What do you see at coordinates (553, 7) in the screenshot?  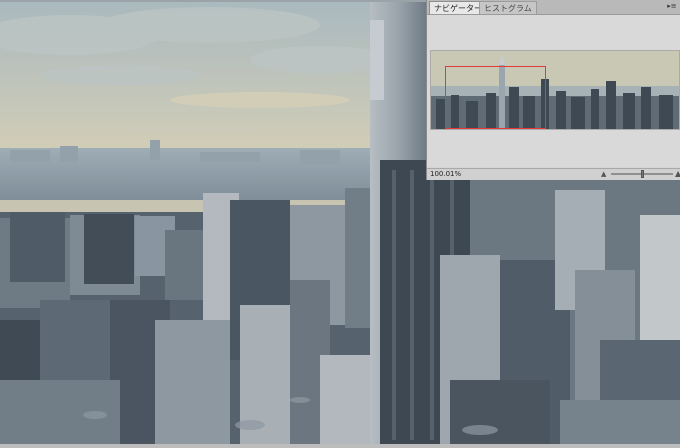 I see `panel-tab-bar: ナビゲーター ヒストグラム ▸≡` at bounding box center [553, 7].